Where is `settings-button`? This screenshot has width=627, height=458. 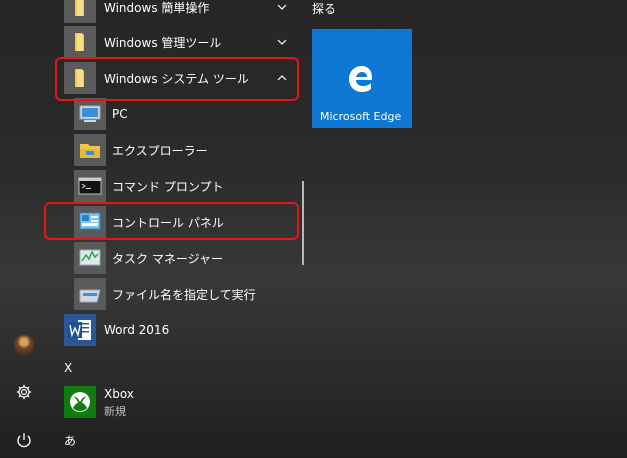 settings-button is located at coordinates (24, 392).